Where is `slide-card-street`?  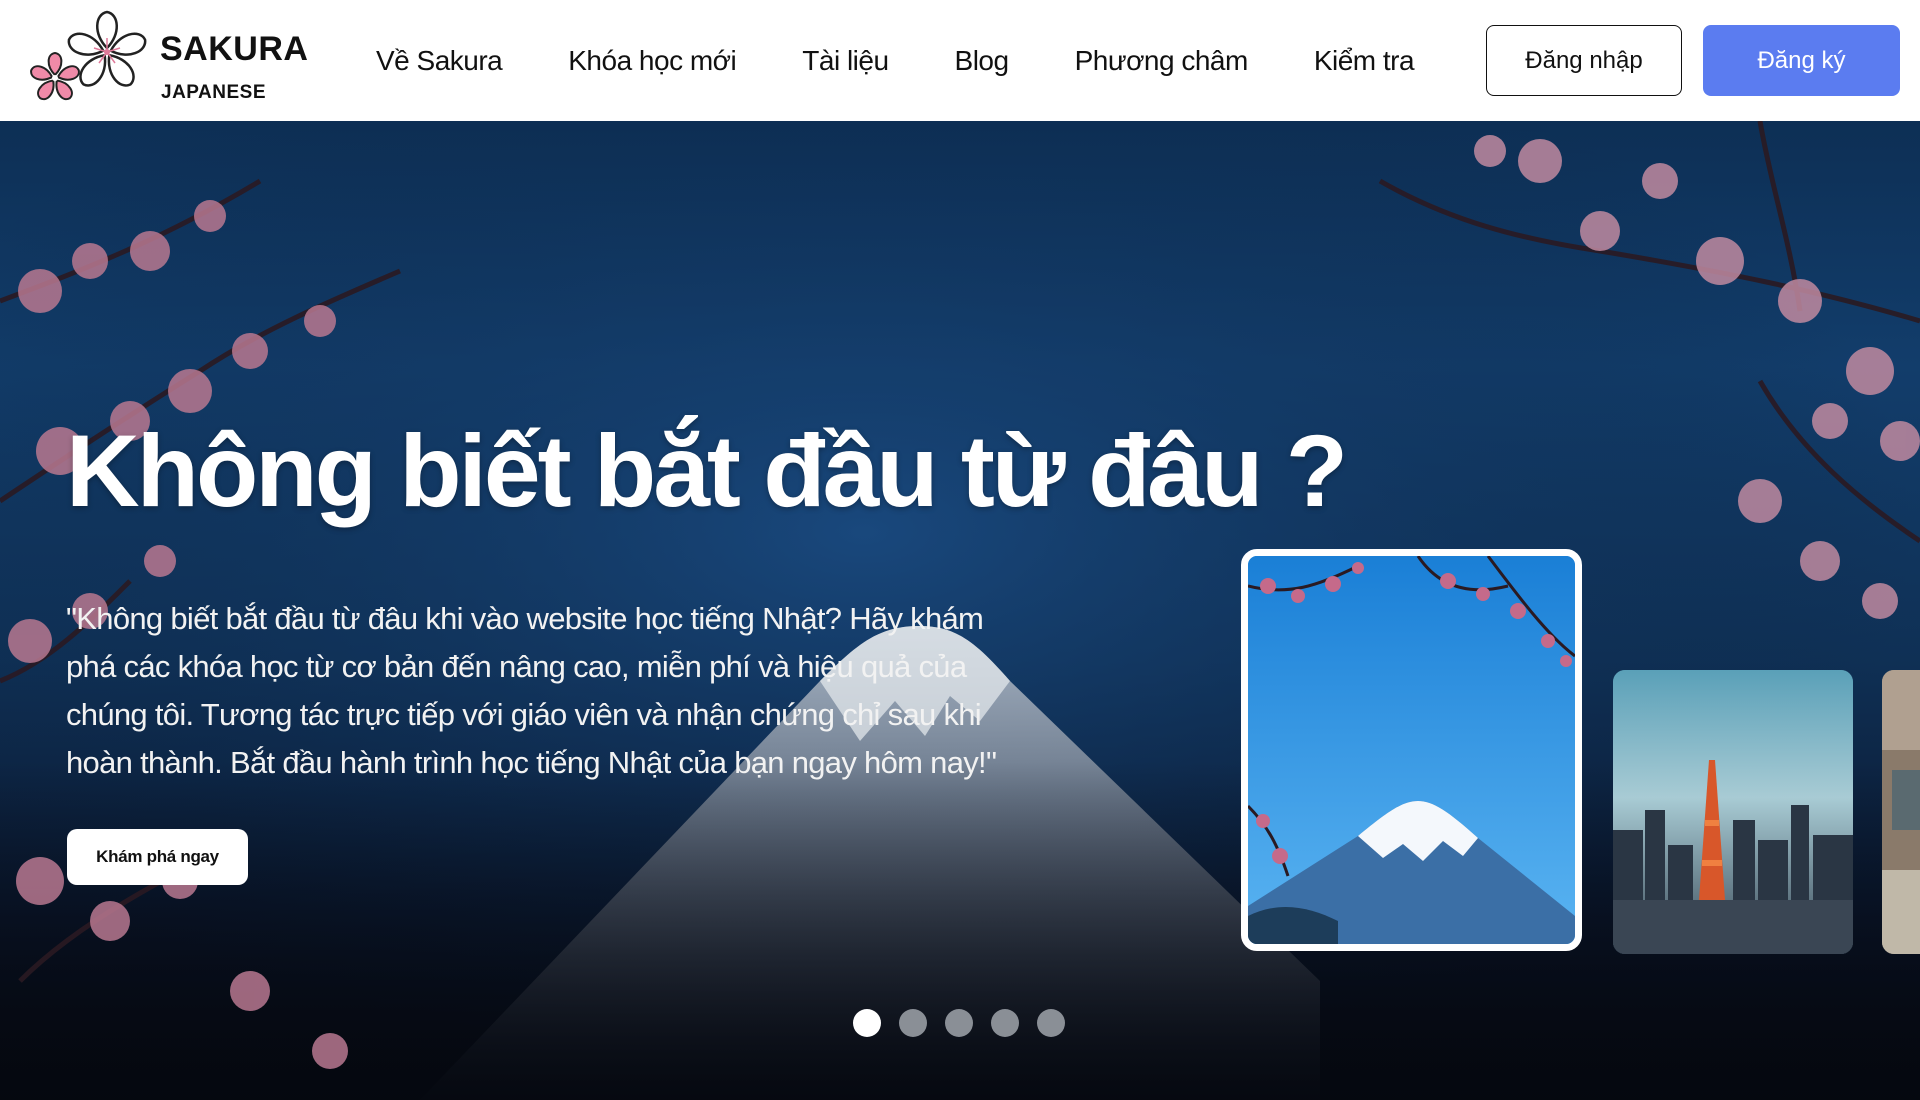
slide-card-street is located at coordinates (1901, 812).